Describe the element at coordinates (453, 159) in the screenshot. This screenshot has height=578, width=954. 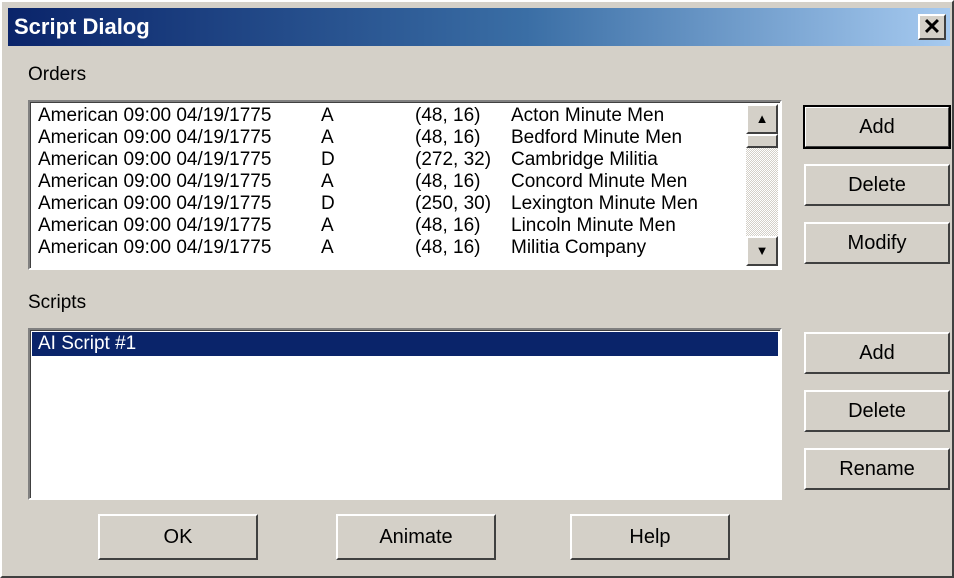
I see `order-position: (272, 32)` at that location.